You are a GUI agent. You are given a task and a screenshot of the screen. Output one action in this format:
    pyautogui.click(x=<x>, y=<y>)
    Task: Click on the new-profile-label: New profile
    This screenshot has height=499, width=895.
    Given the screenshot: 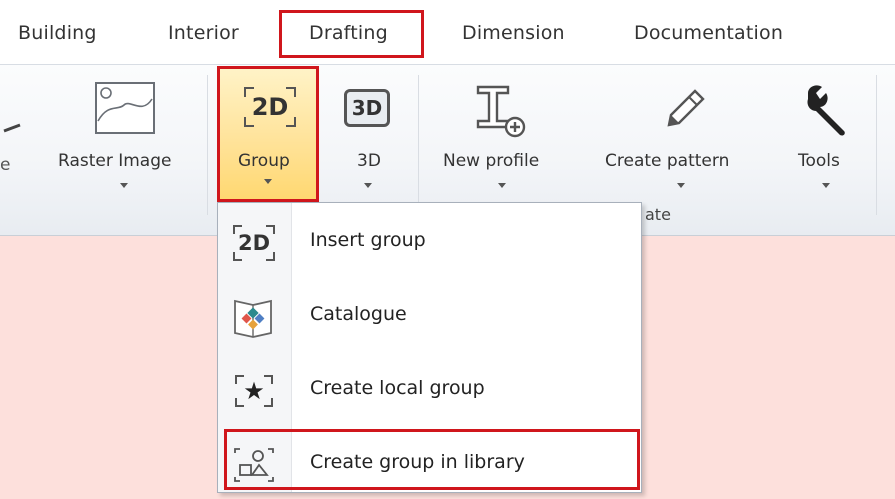 What is the action you would take?
    pyautogui.click(x=491, y=161)
    